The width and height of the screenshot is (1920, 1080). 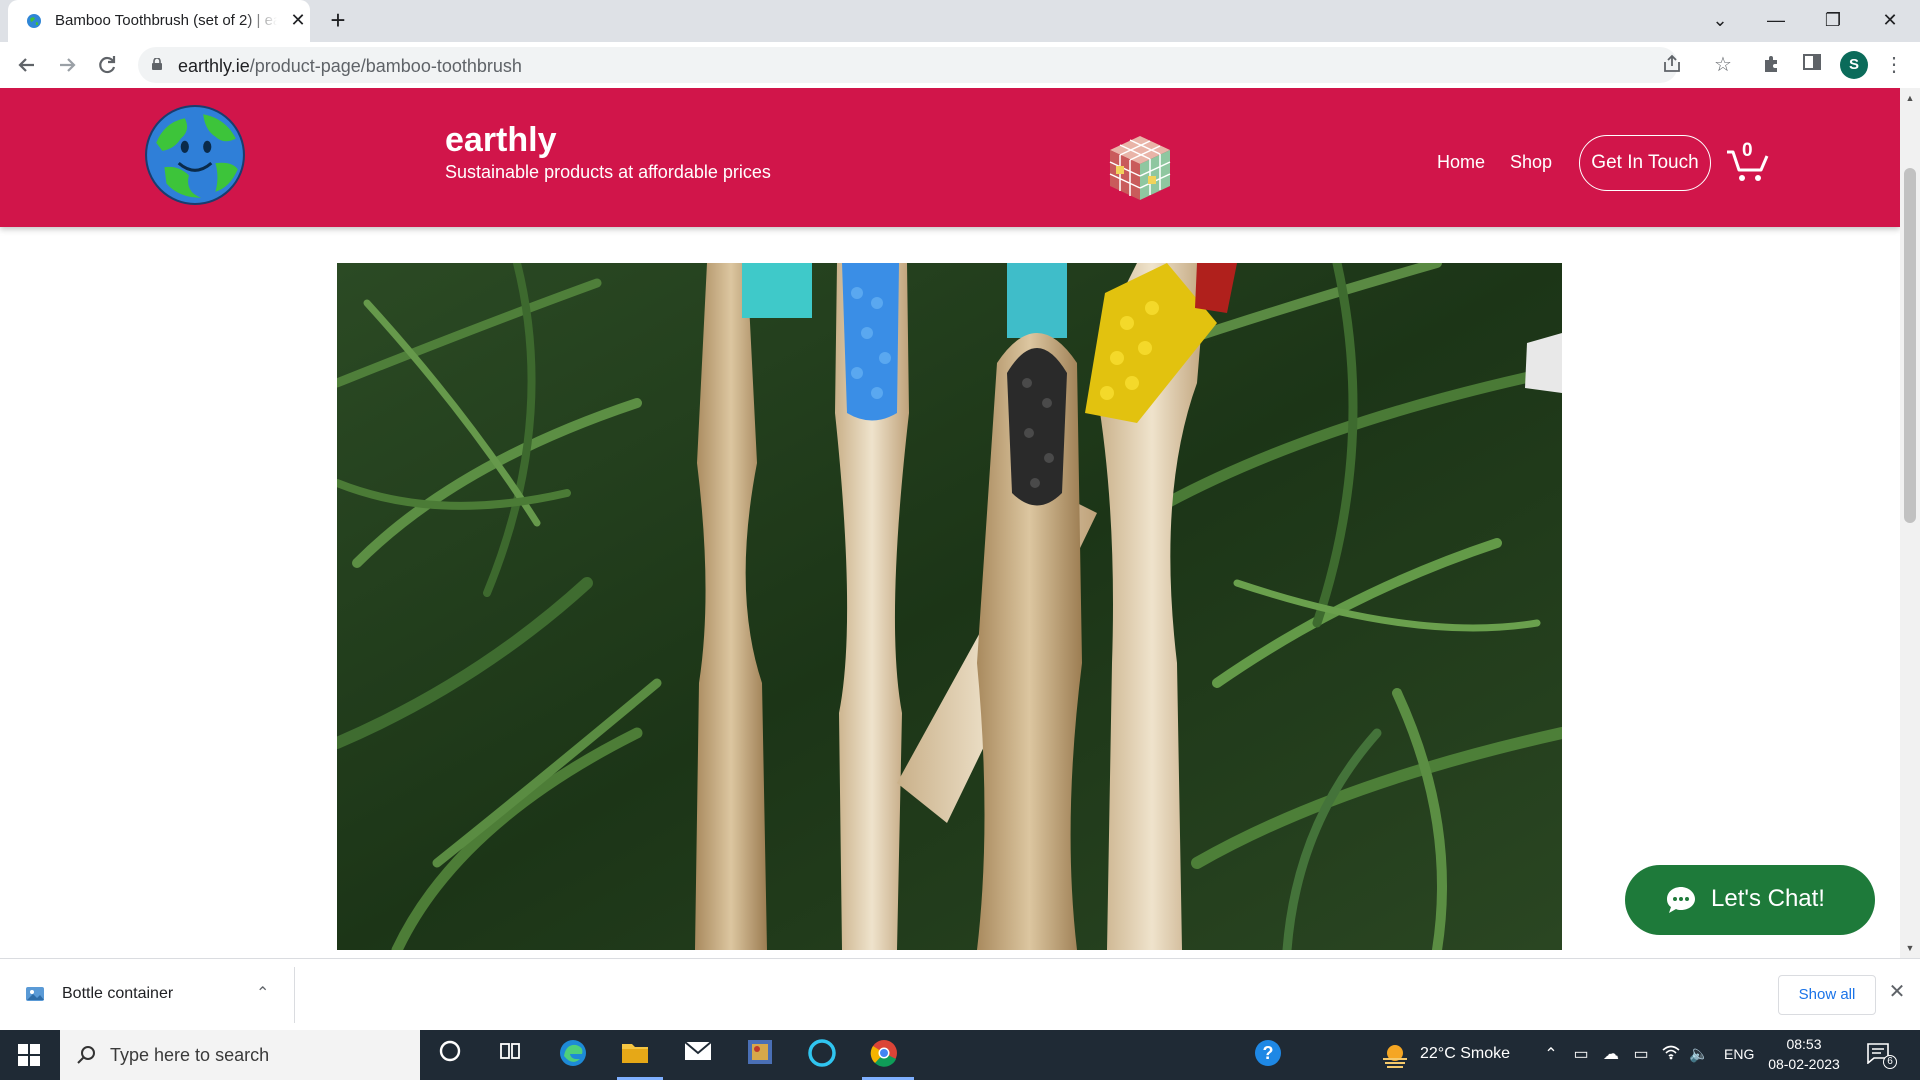 What do you see at coordinates (635, 1056) in the screenshot?
I see `file-explorer-icon` at bounding box center [635, 1056].